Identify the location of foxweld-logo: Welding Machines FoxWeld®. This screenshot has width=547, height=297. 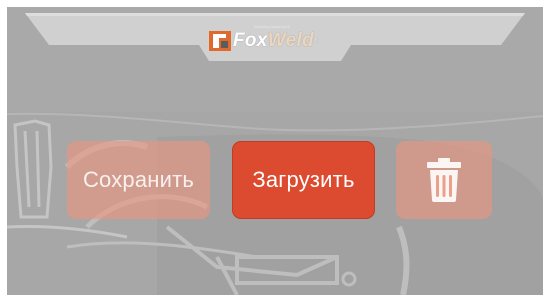
(283, 40).